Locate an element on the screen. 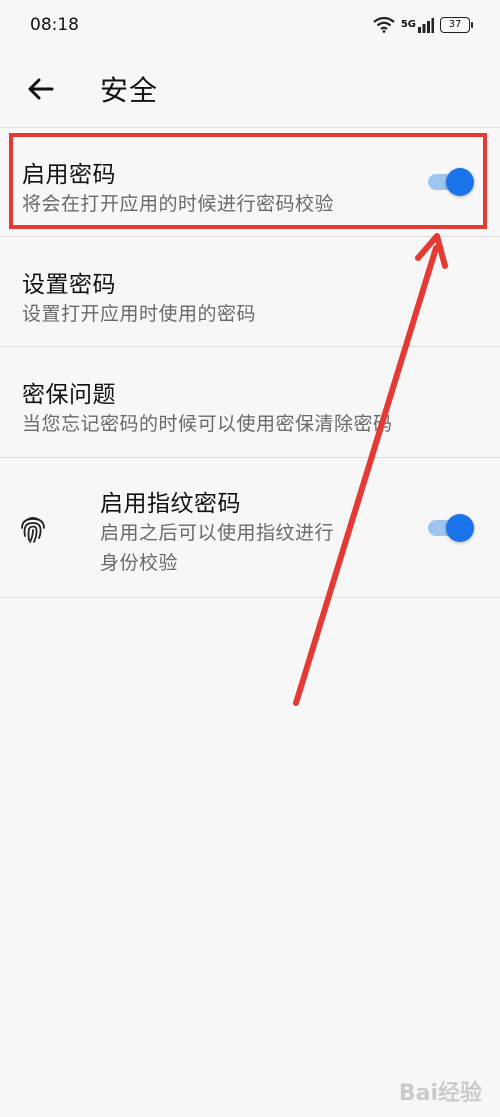 This screenshot has width=500, height=1117. status-bar: 08:18 5G 37 is located at coordinates (250, 25).